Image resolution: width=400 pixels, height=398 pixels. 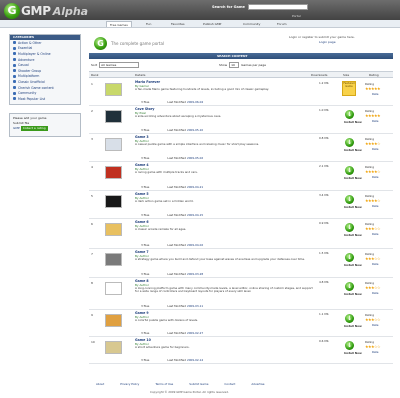 What do you see at coordinates (162, 347) in the screenshot?
I see `game-description: A short adventure game for beginners.` at bounding box center [162, 347].